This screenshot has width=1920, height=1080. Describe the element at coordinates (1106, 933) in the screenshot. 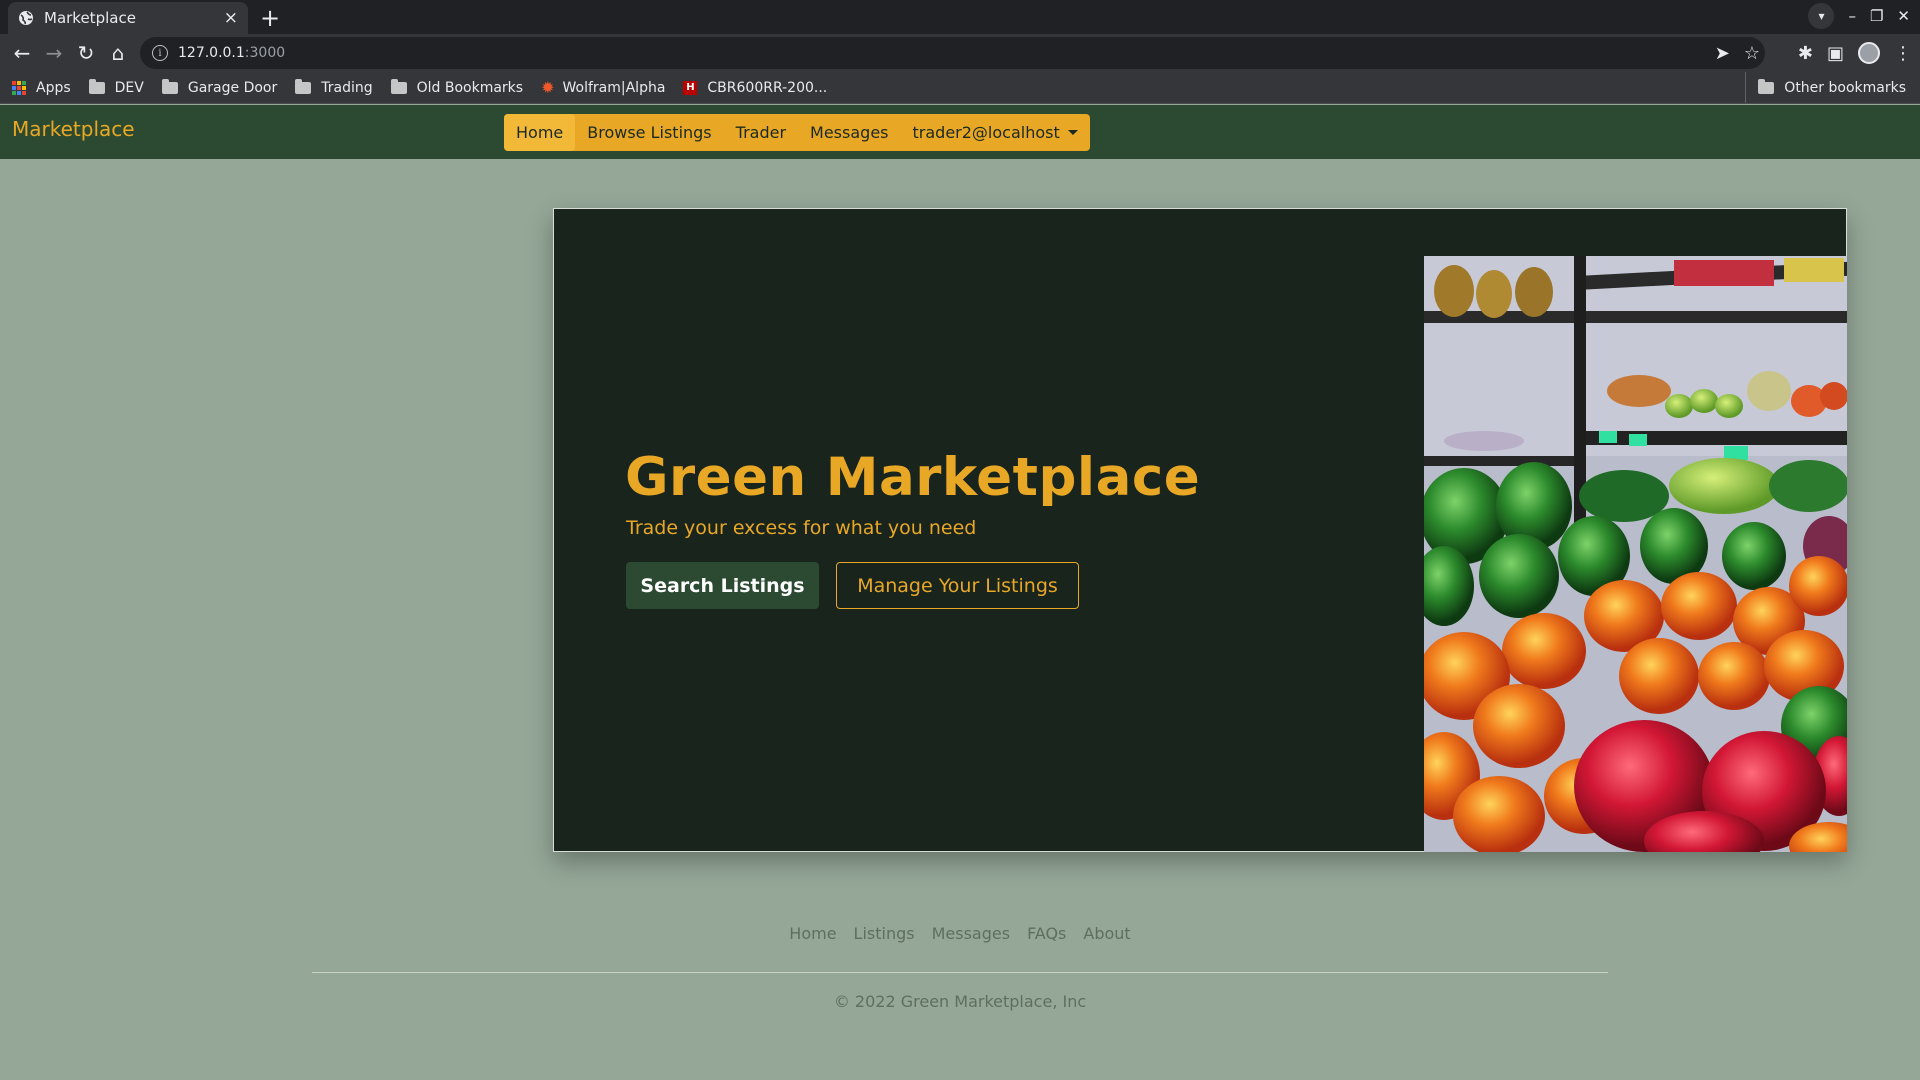

I see `footer-link-about: About` at that location.